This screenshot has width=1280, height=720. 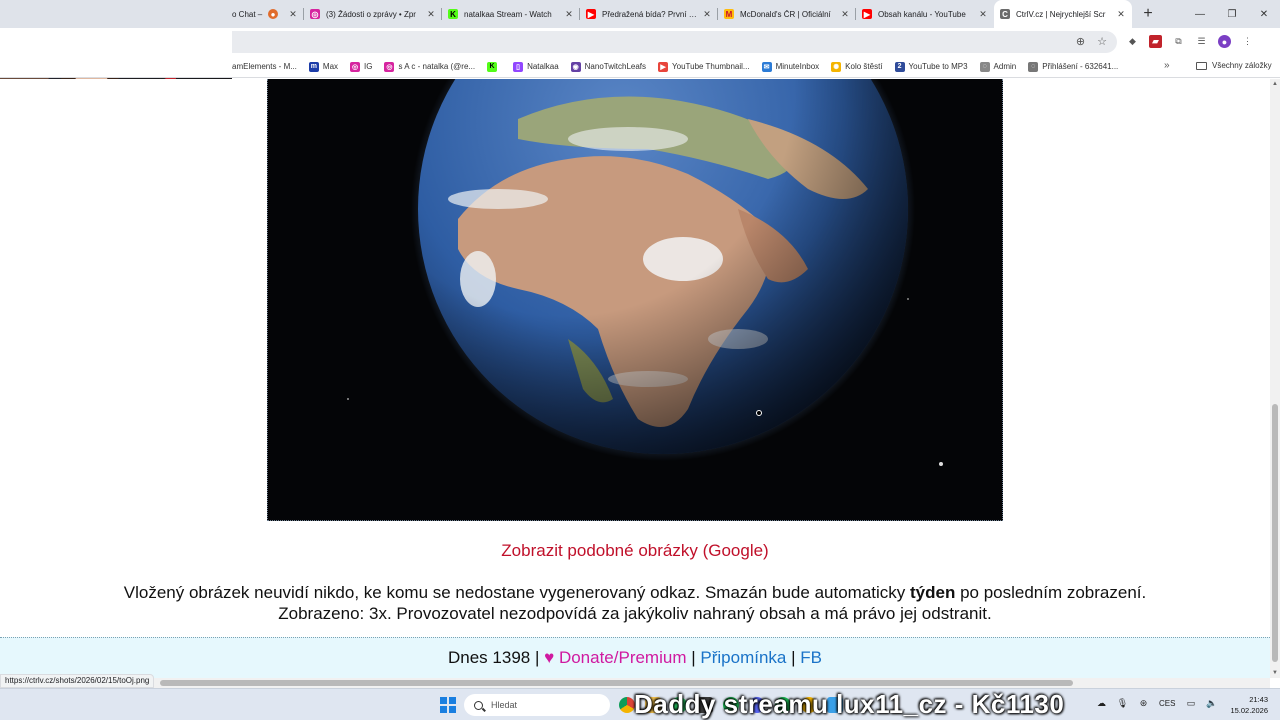 I want to click on tab-label: natalkaa Stream - Watch, so click(x=508, y=14).